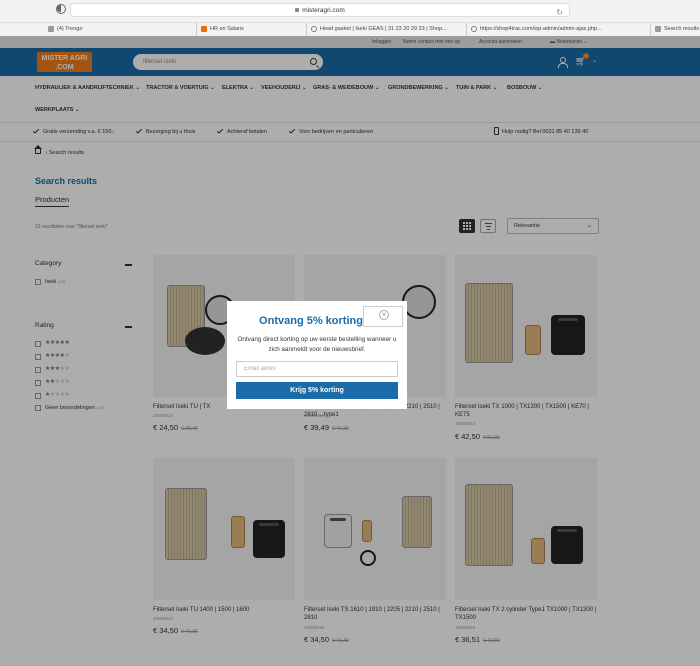 This screenshot has width=700, height=666. What do you see at coordinates (61, 9) in the screenshot?
I see `sidebar-toggle-icon` at bounding box center [61, 9].